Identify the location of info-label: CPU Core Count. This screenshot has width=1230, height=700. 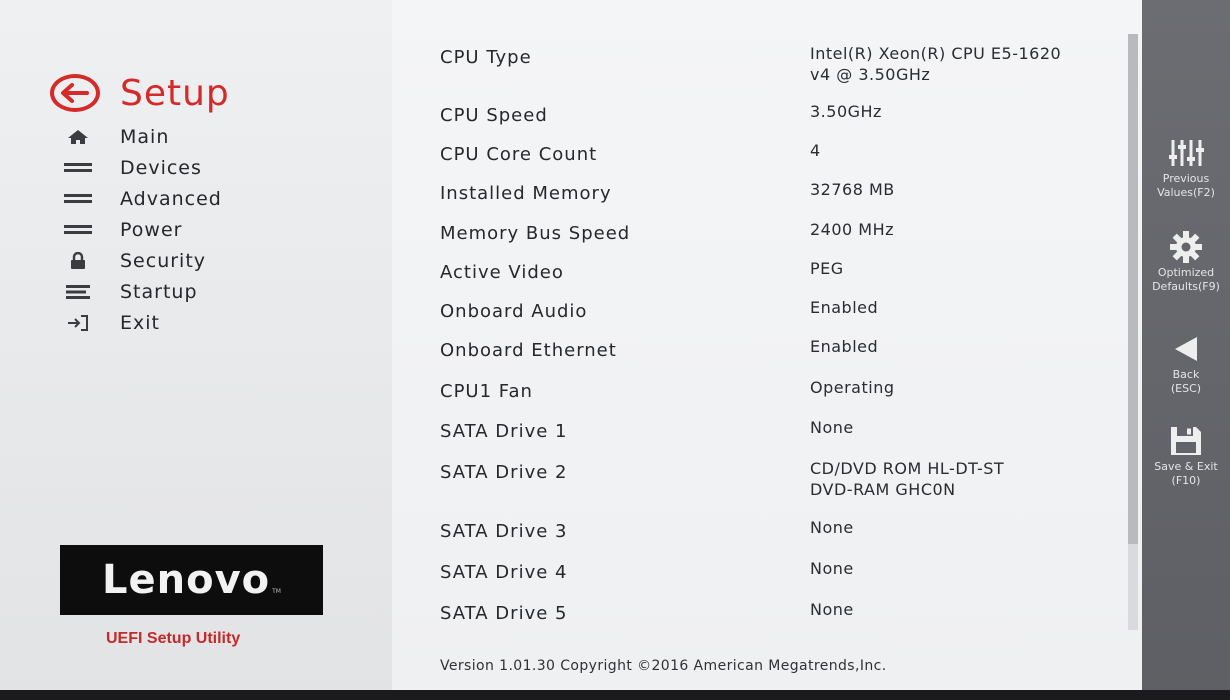
(519, 154).